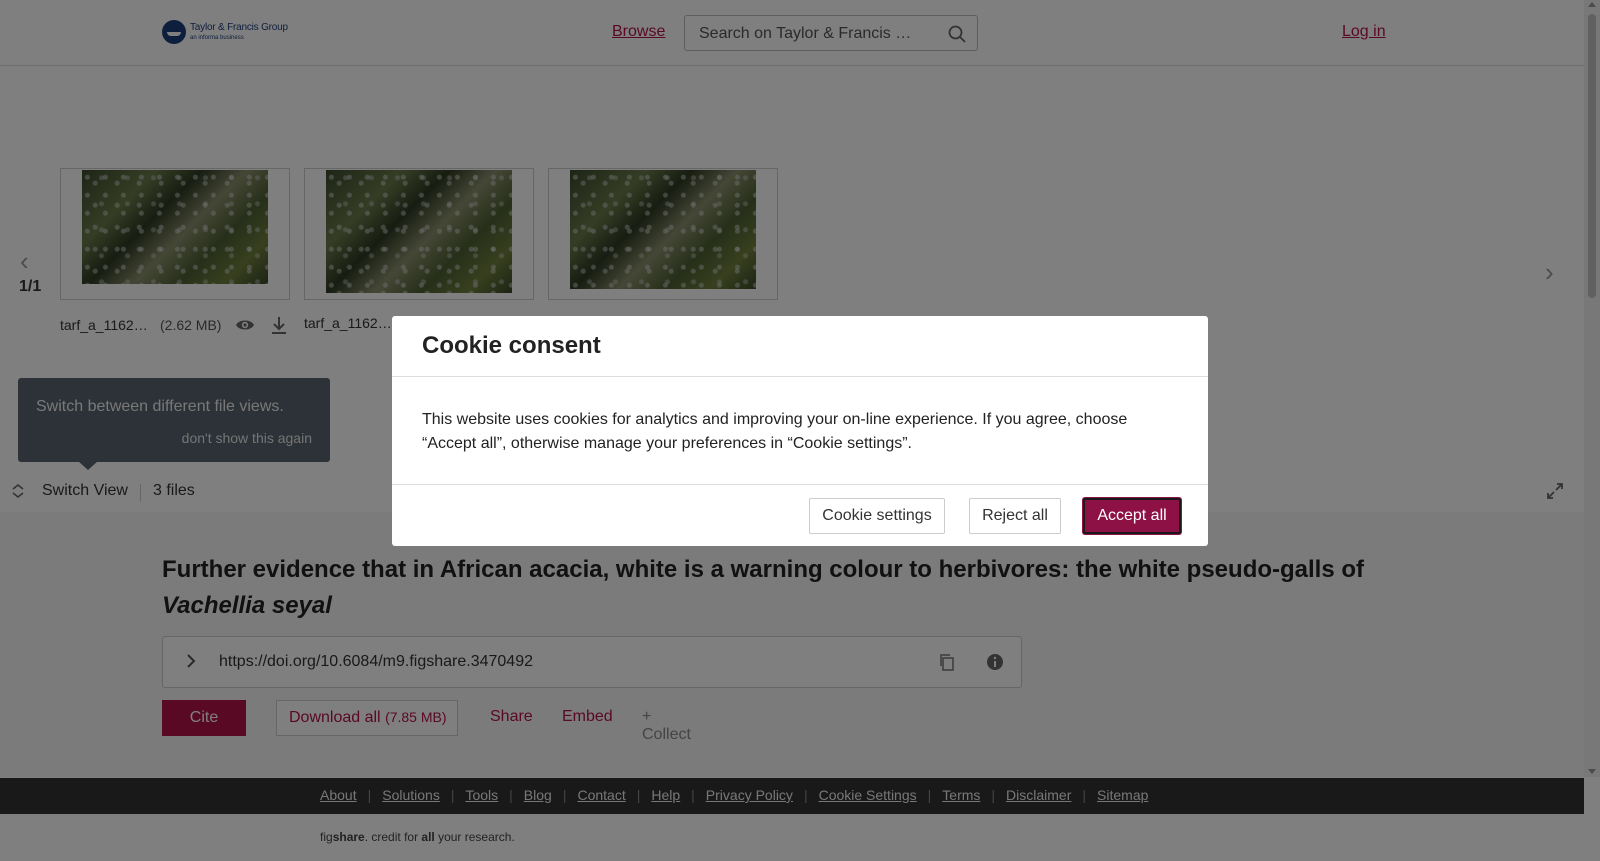 This screenshot has width=1600, height=861. What do you see at coordinates (877, 516) in the screenshot?
I see `cookie-settings-button: Cookie settings` at bounding box center [877, 516].